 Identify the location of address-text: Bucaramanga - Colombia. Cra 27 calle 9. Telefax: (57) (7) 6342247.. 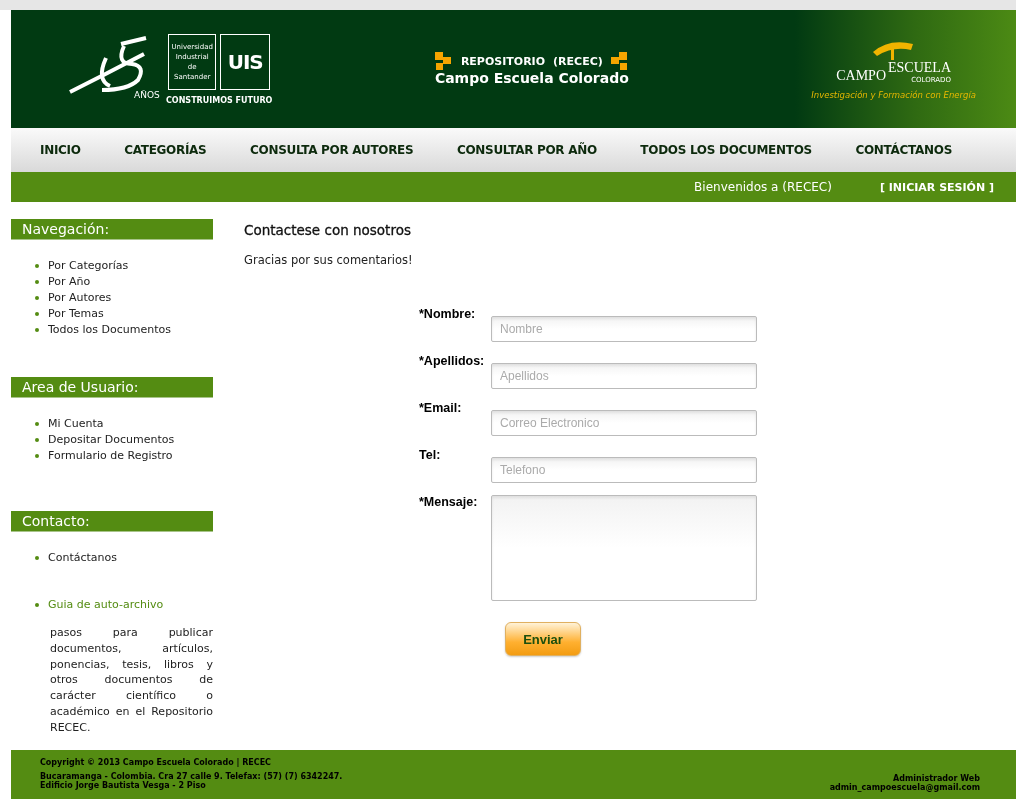
(191, 776).